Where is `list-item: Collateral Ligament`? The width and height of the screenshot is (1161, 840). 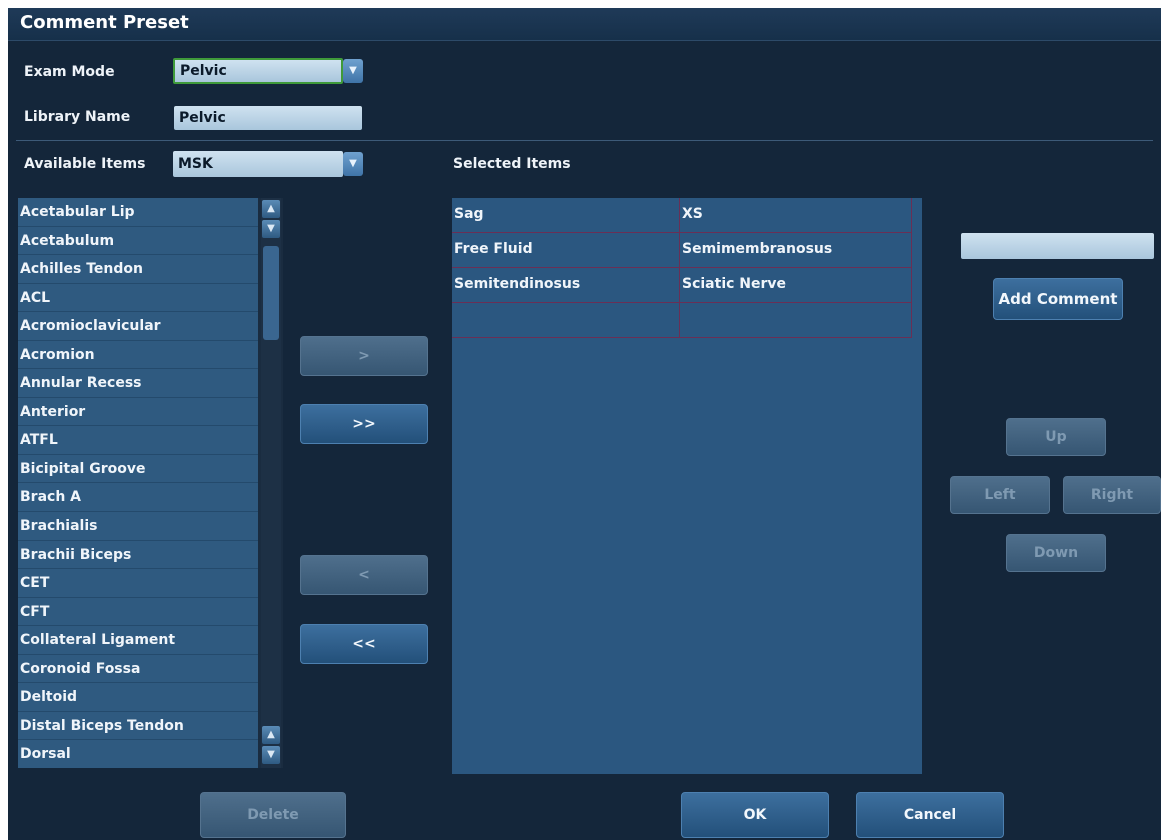 list-item: Collateral Ligament is located at coordinates (138, 640).